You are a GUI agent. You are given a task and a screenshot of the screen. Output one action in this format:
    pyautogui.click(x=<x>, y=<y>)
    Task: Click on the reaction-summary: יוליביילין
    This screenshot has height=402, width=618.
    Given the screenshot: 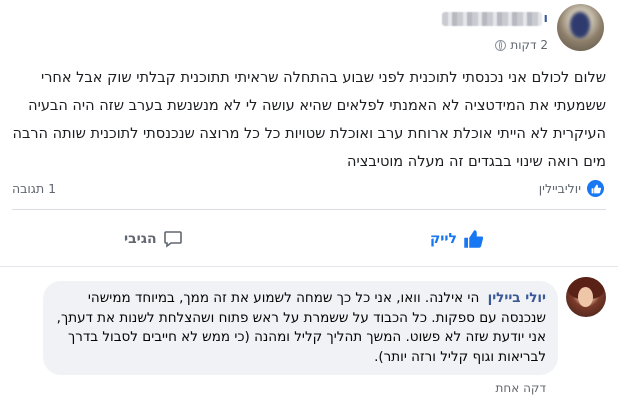 What is the action you would take?
    pyautogui.click(x=571, y=188)
    